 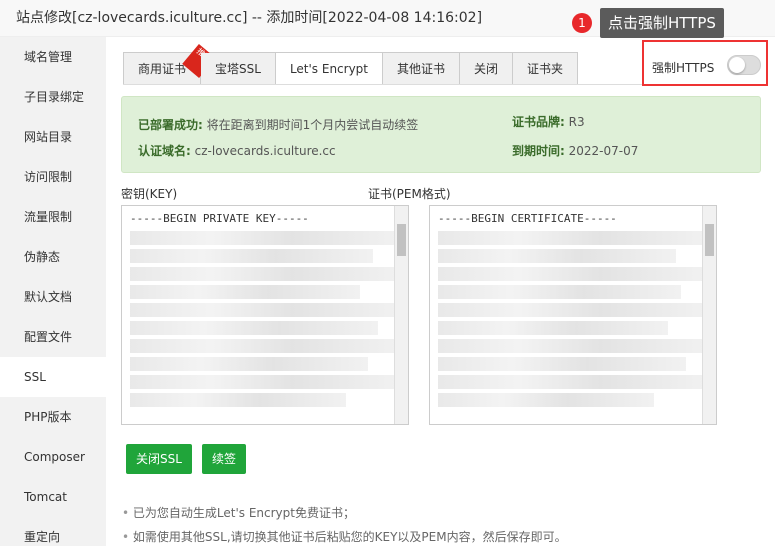 I want to click on key-label: 密钥(KEY), so click(x=149, y=194).